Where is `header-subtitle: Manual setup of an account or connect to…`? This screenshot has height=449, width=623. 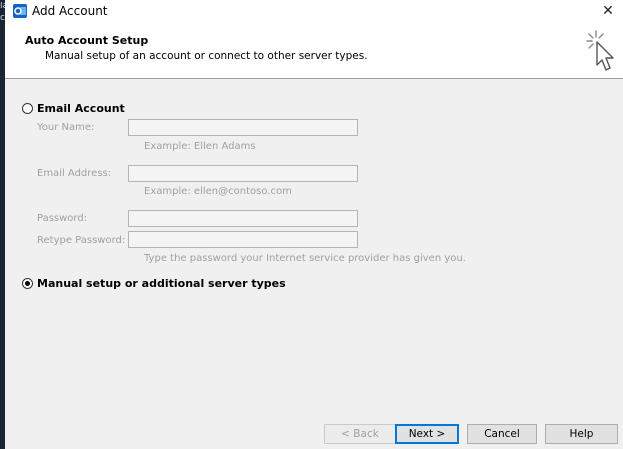
header-subtitle: Manual setup of an account or connect to… is located at coordinates (206, 56).